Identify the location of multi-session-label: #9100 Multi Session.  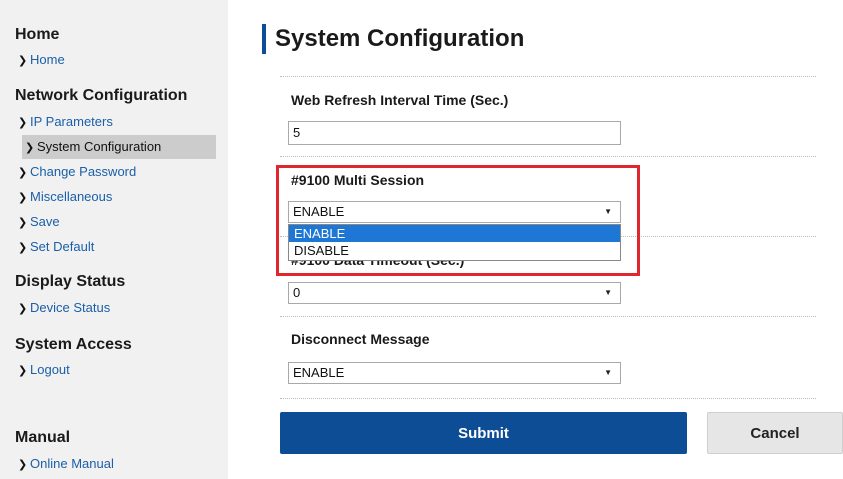
(358, 180).